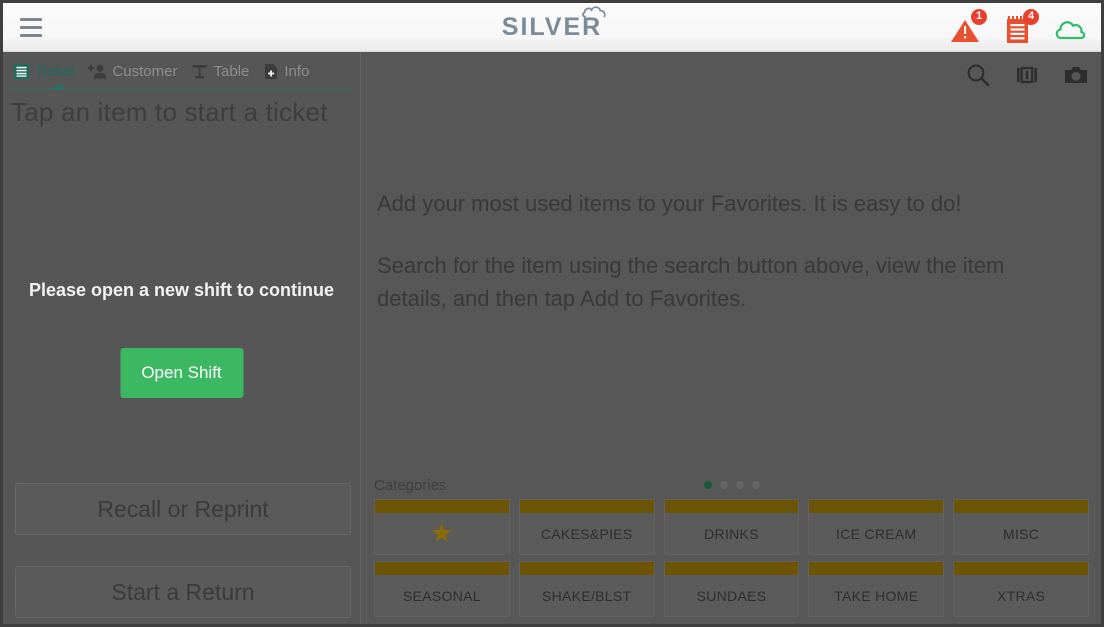  What do you see at coordinates (586, 533) in the screenshot?
I see `category-tile-label: CAKES&PIES` at bounding box center [586, 533].